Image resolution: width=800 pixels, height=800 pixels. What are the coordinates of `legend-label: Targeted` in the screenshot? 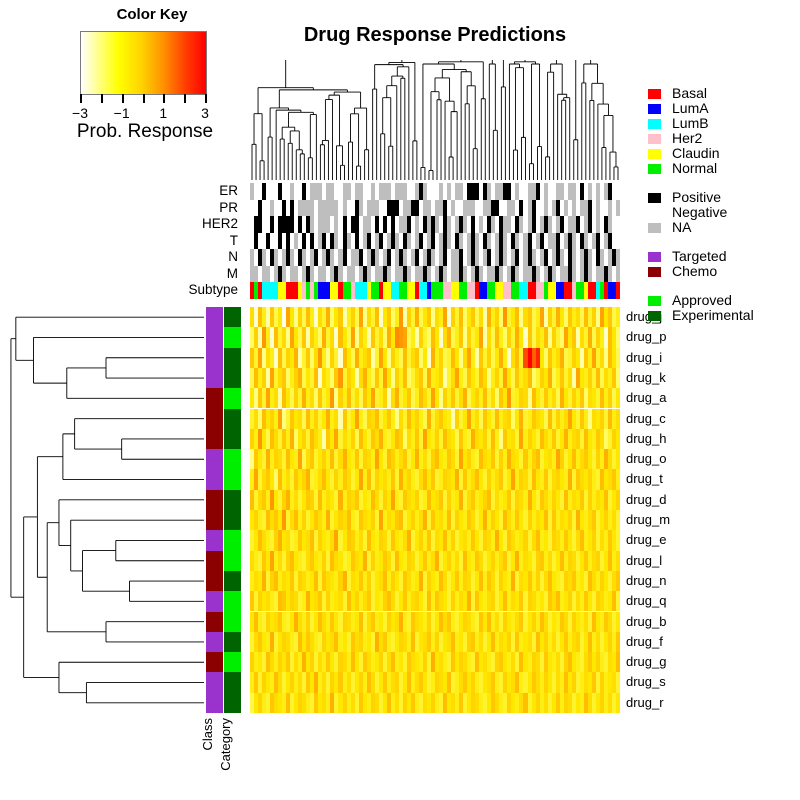 It's located at (699, 256).